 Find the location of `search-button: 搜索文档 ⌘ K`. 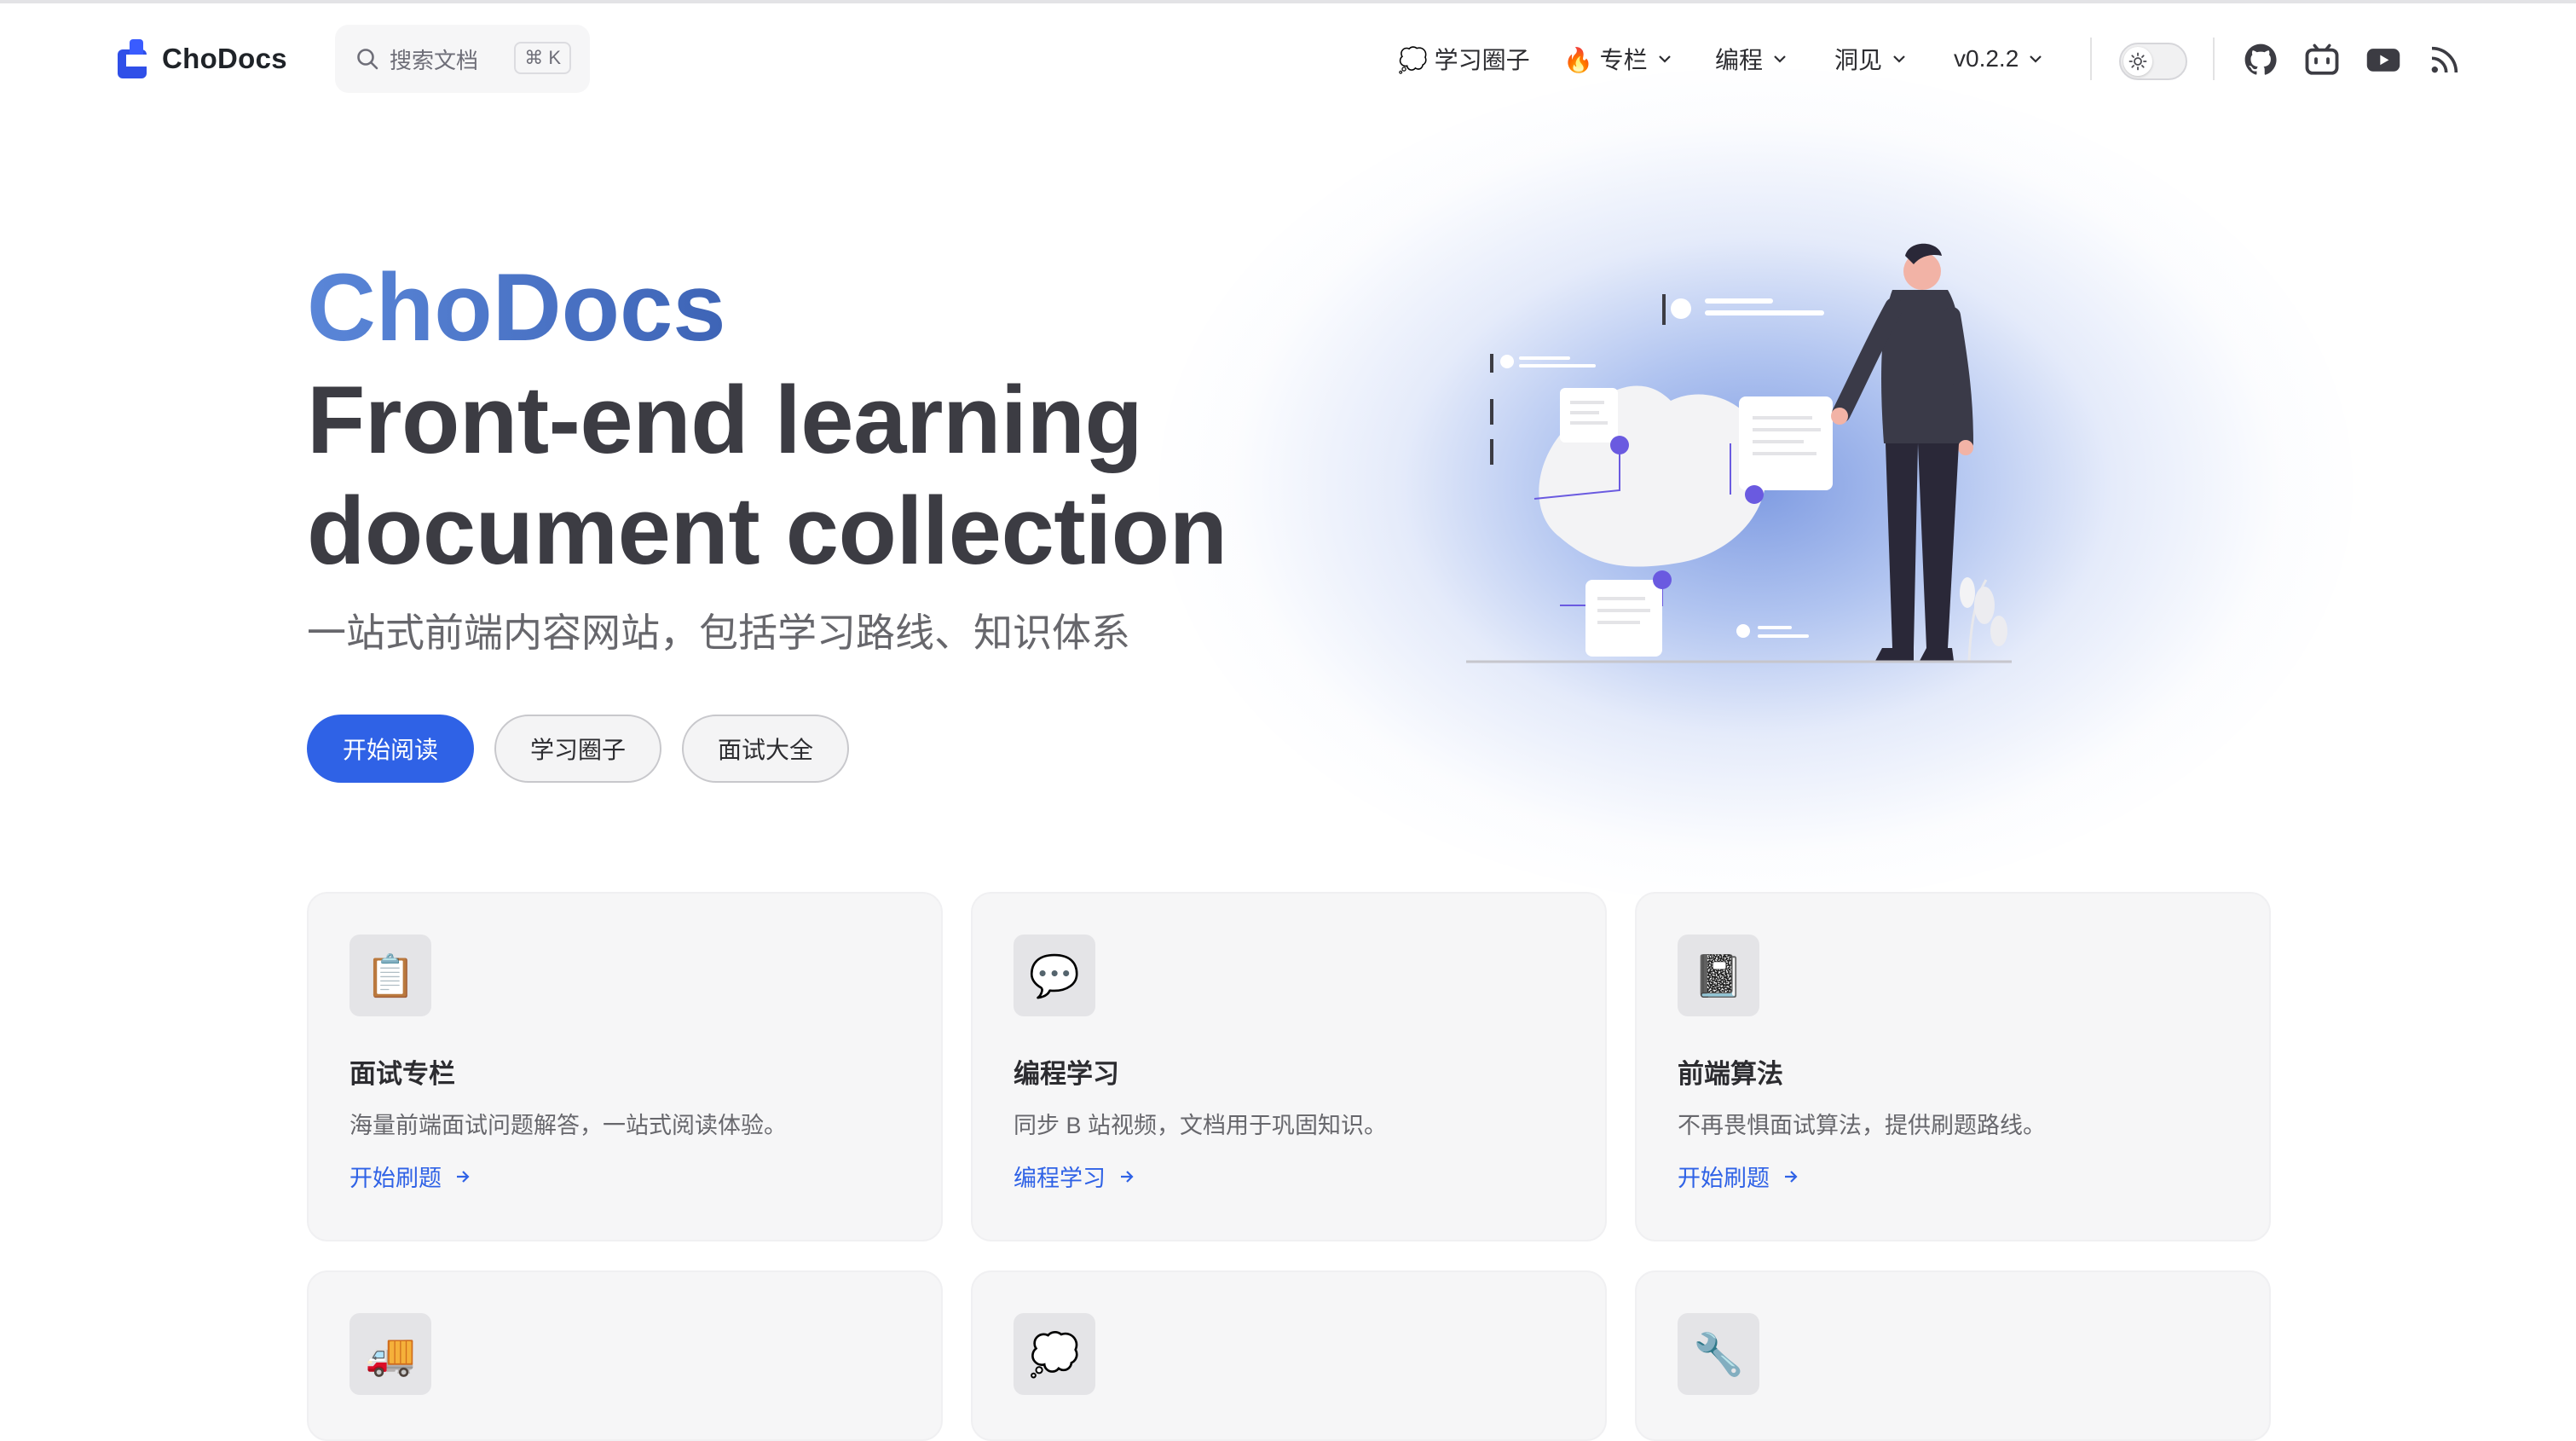

search-button: 搜索文档 ⌘ K is located at coordinates (462, 59).